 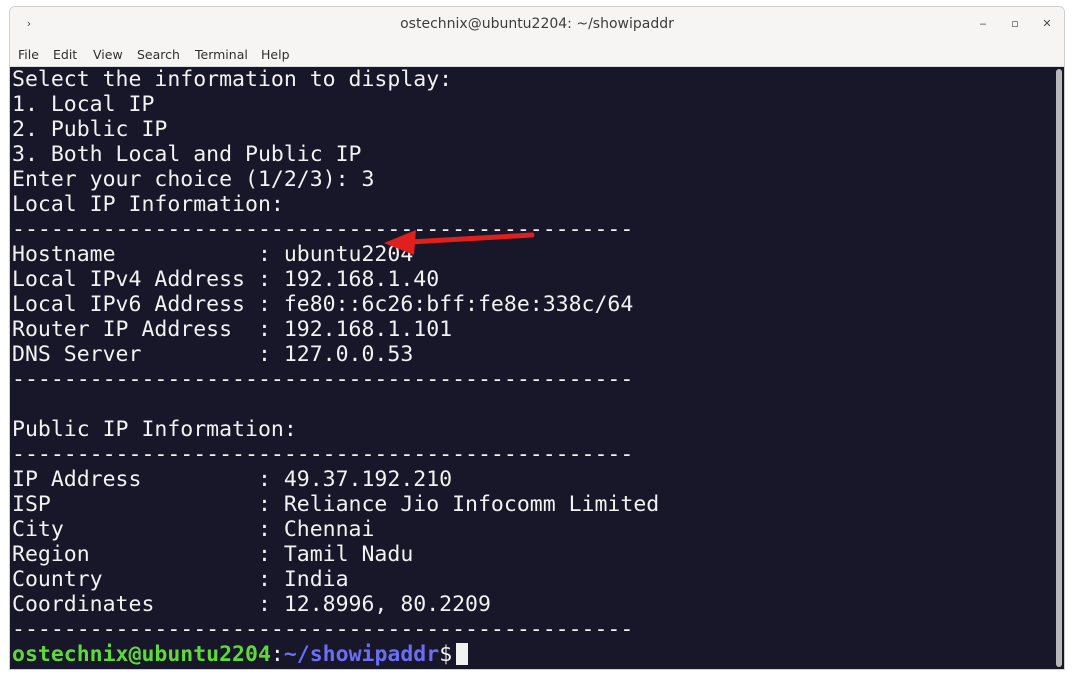 What do you see at coordinates (446, 654) in the screenshot?
I see `prompt-symbol: $` at bounding box center [446, 654].